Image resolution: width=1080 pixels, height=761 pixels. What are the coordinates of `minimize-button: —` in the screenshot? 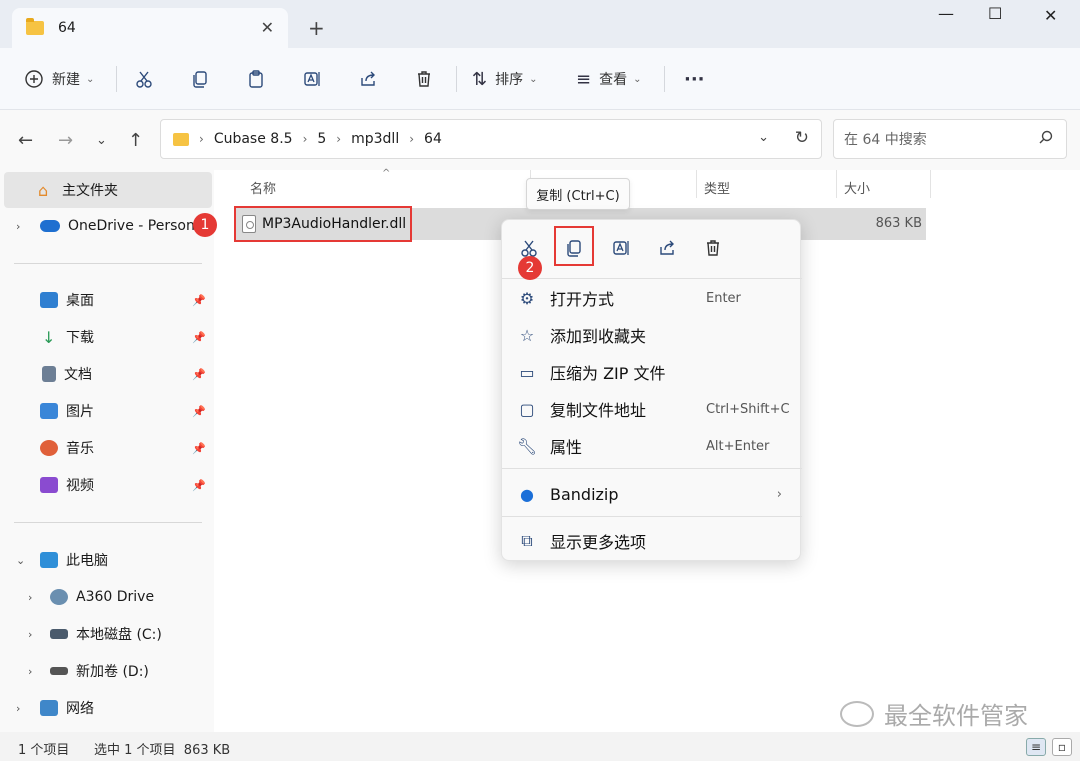 It's located at (946, 13).